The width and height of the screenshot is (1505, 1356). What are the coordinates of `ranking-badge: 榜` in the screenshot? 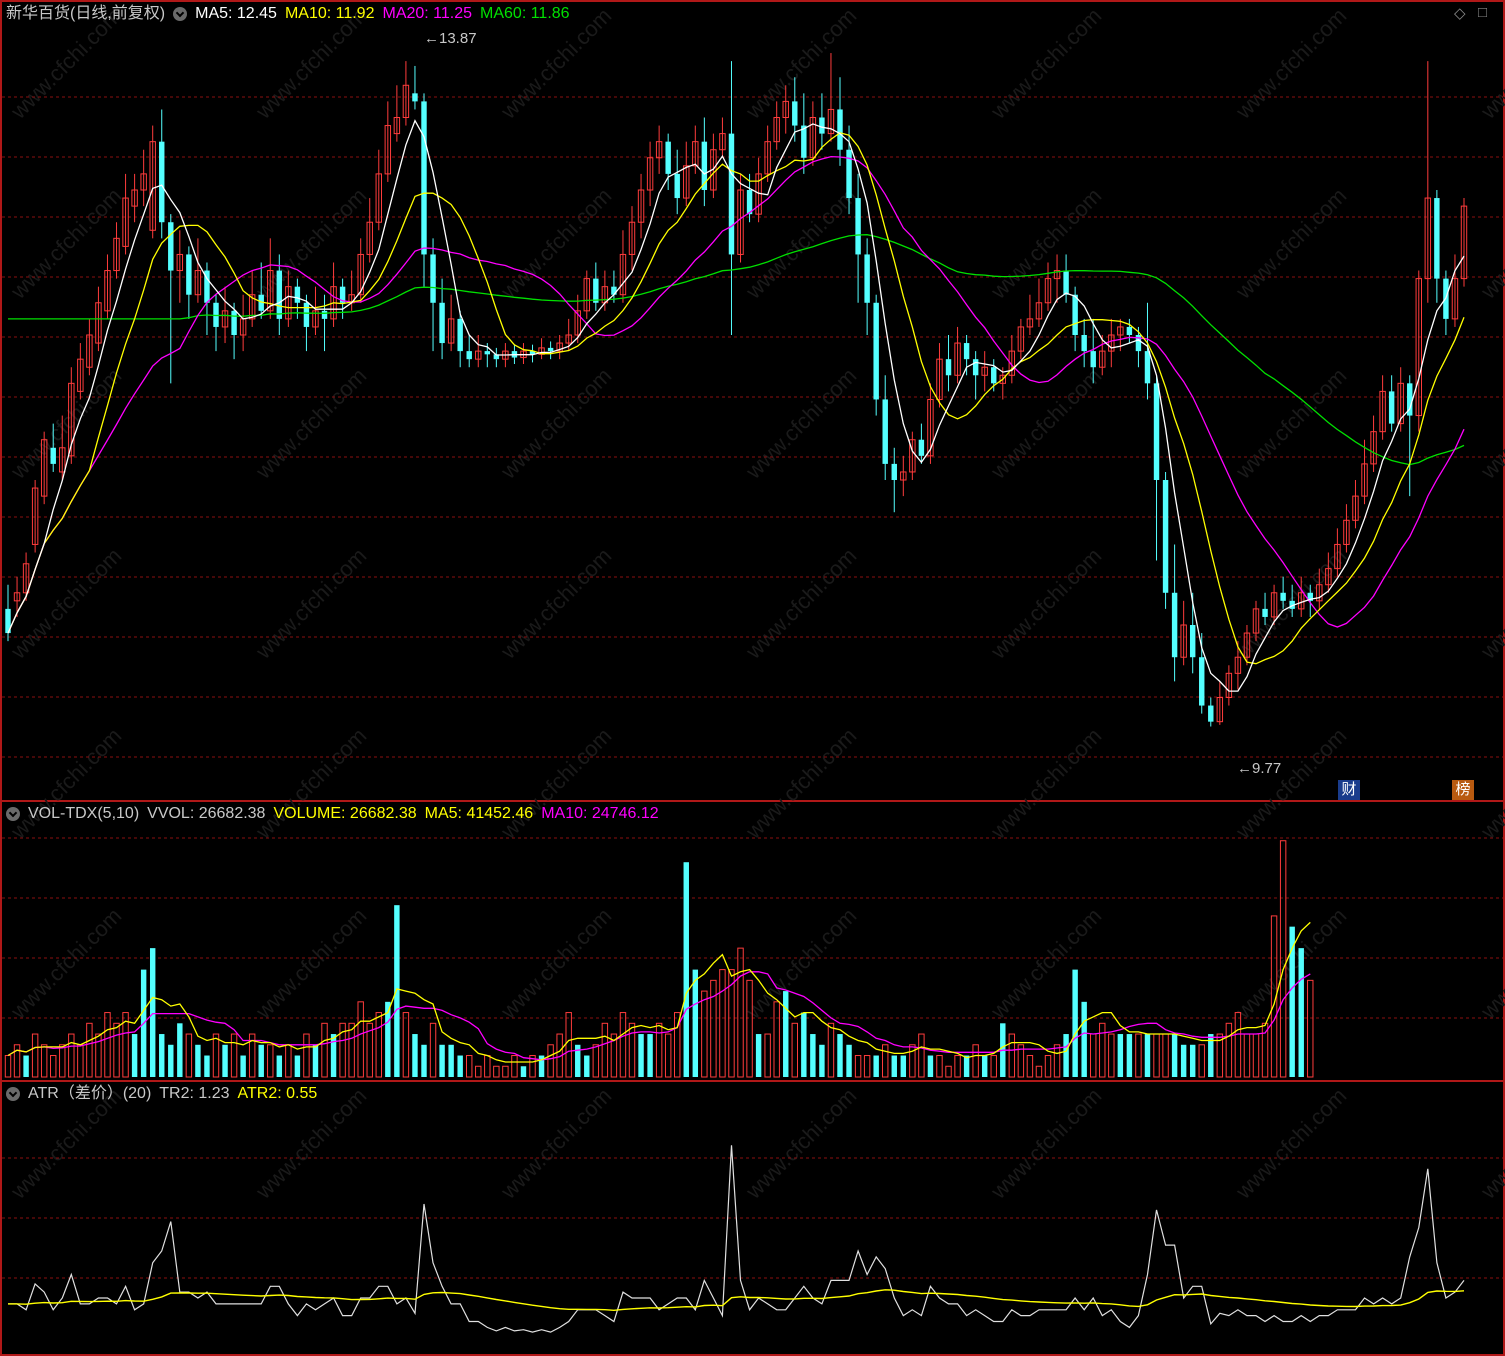 It's located at (1463, 790).